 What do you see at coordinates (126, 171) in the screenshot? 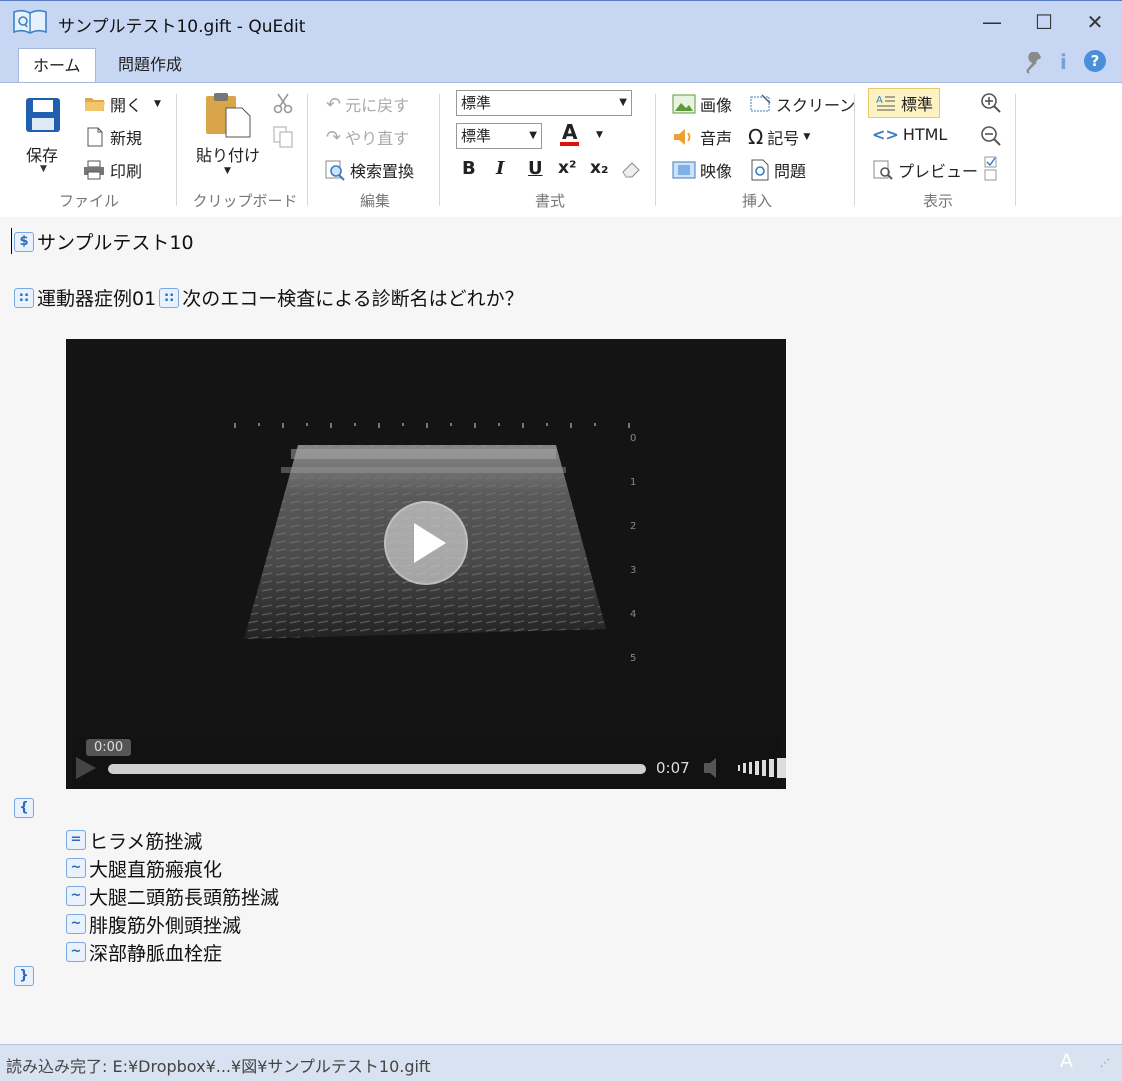
I see `print-label: 印刷` at bounding box center [126, 171].